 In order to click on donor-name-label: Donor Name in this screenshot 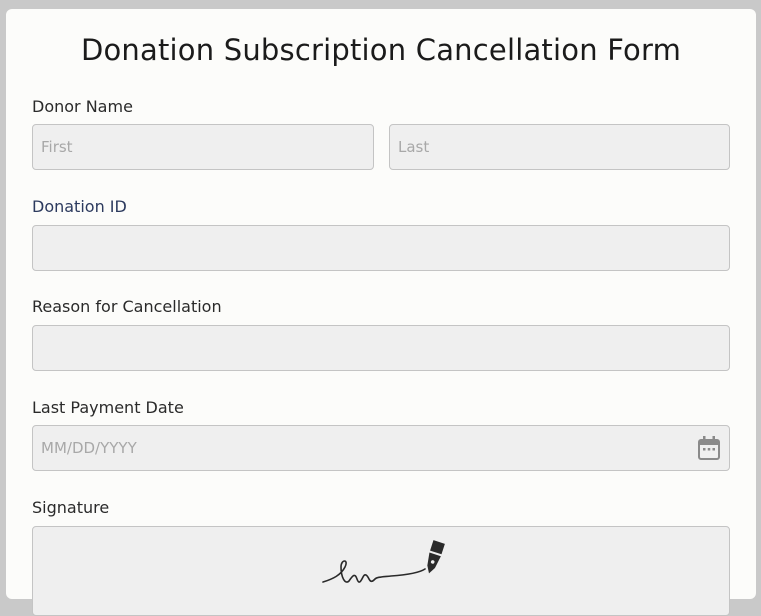, I will do `click(82, 106)`.